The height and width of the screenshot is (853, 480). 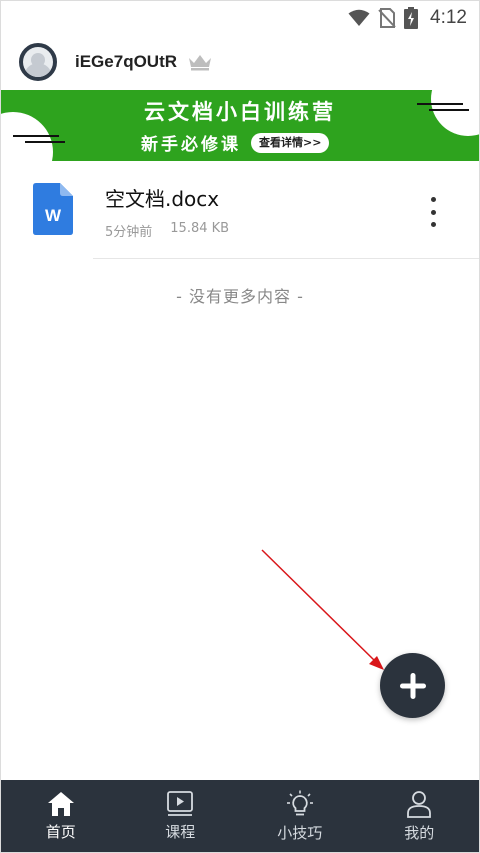 I want to click on add-file-button, so click(x=412, y=685).